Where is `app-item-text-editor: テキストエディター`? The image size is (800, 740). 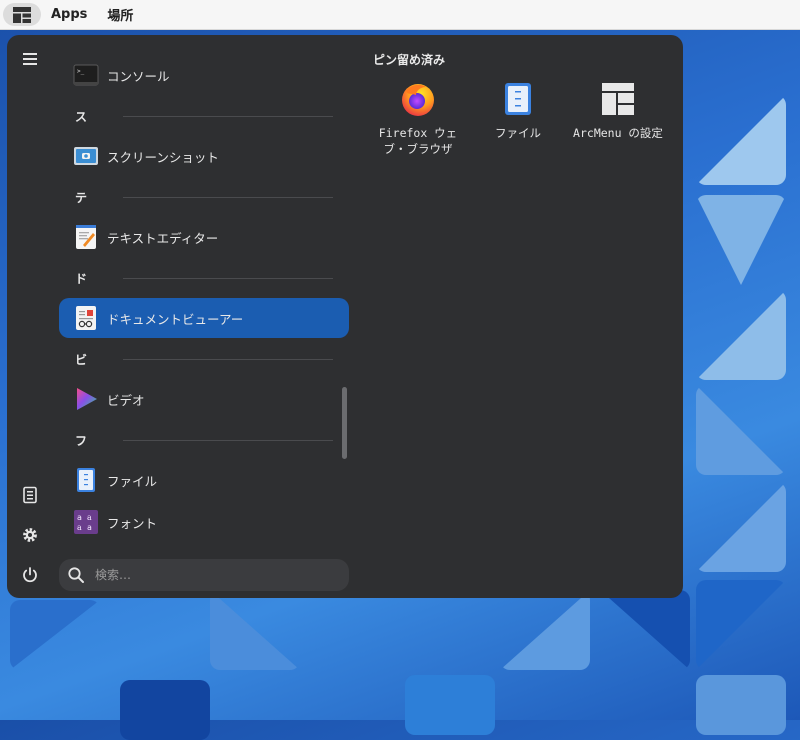
app-item-text-editor: テキストエディター is located at coordinates (204, 237).